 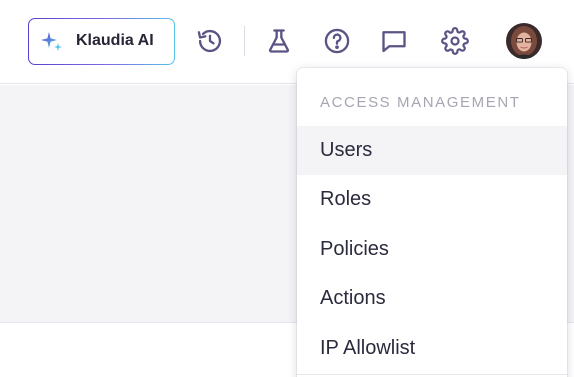 I want to click on help-icon, so click(x=337, y=41).